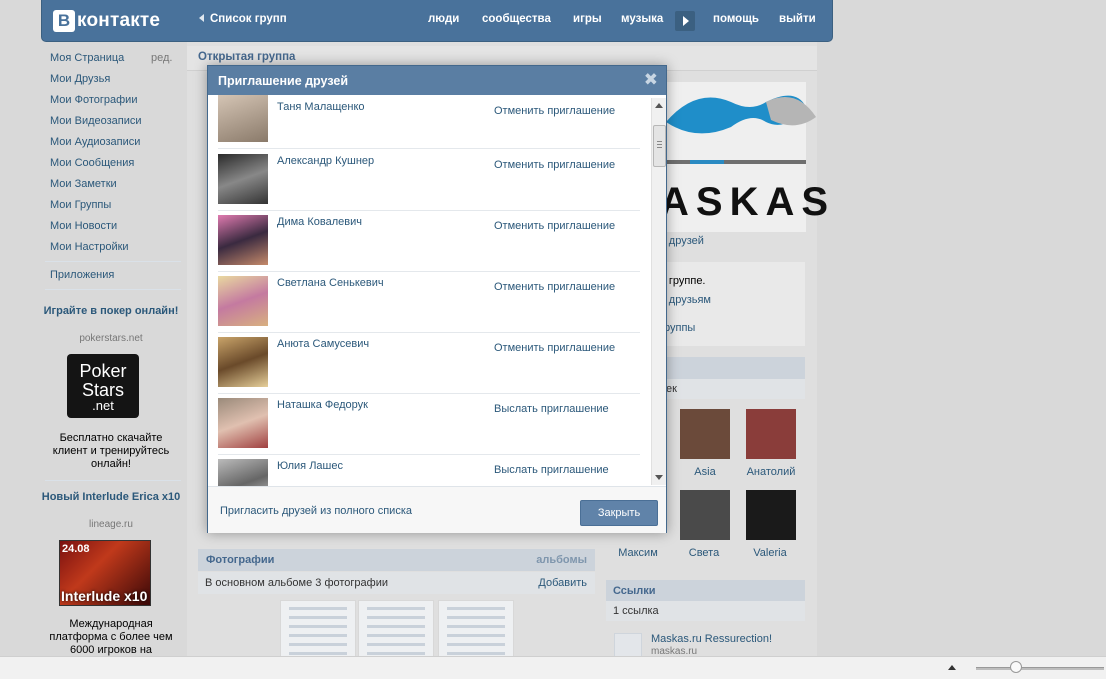  I want to click on friend-name: Юлия Лашес, so click(310, 466).